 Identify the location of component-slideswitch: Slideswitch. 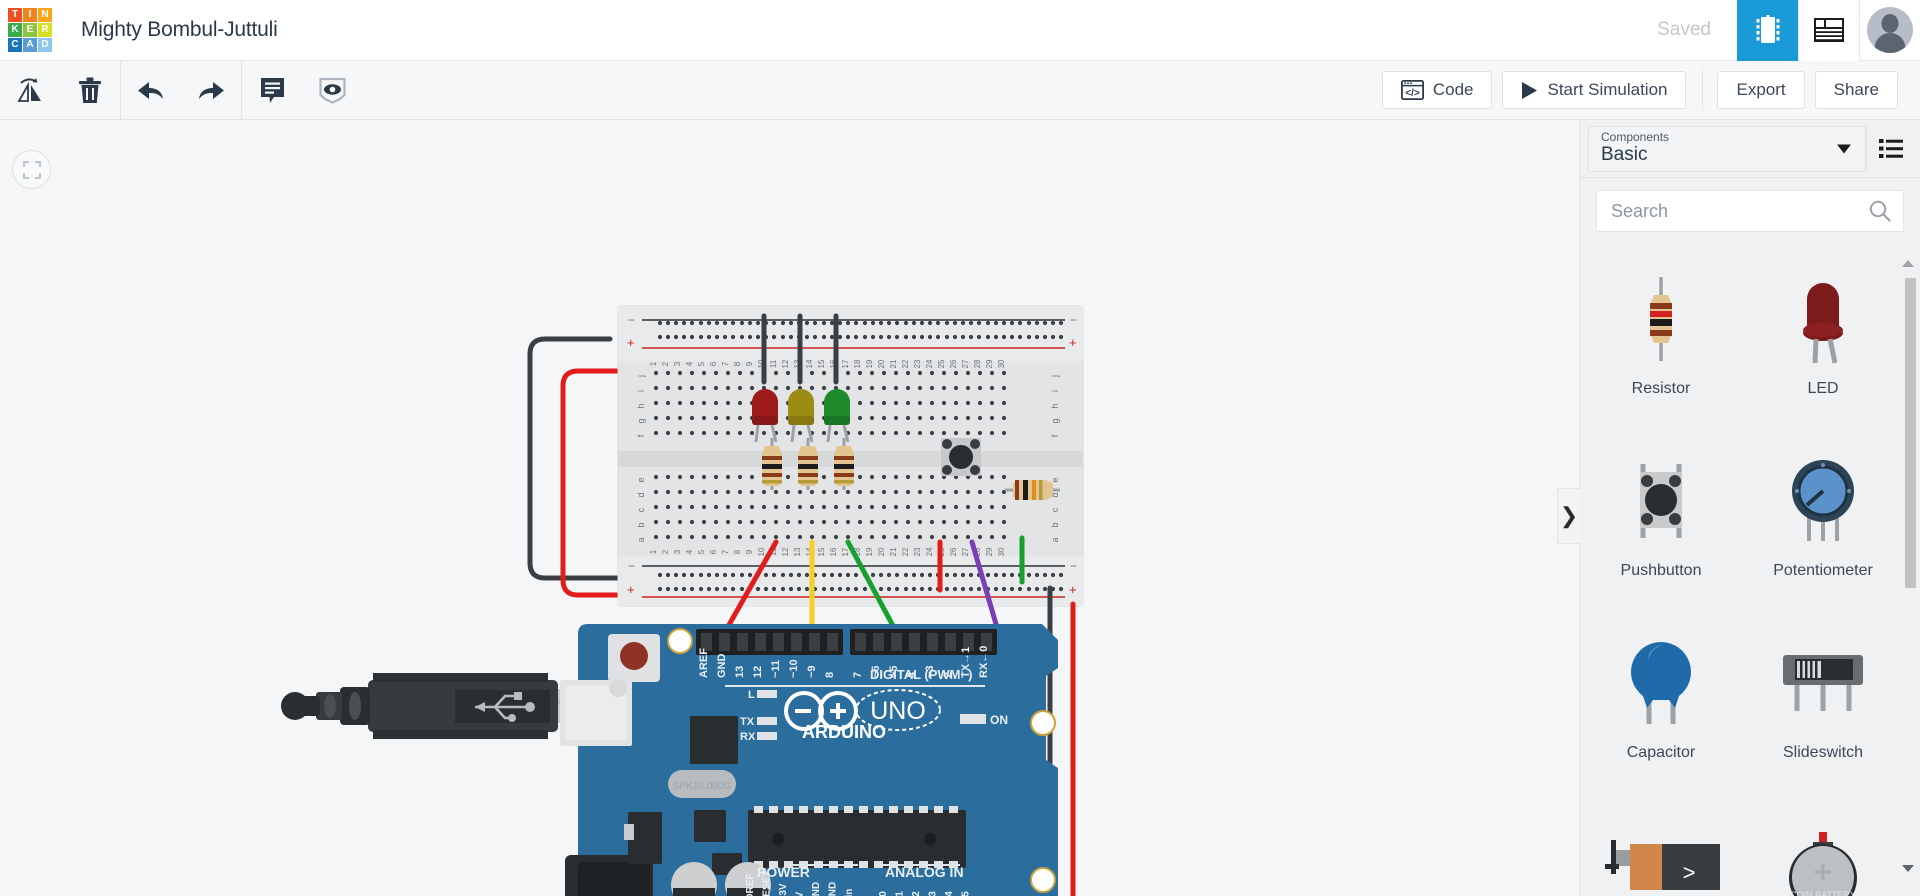
(1823, 697).